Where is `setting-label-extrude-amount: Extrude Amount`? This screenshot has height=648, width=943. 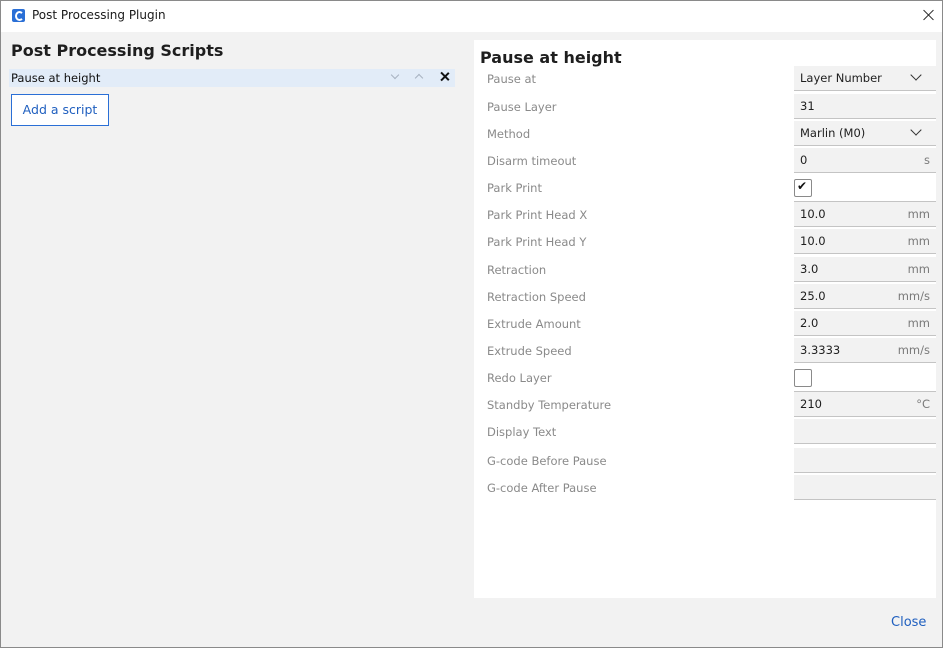
setting-label-extrude-amount: Extrude Amount is located at coordinates (534, 324).